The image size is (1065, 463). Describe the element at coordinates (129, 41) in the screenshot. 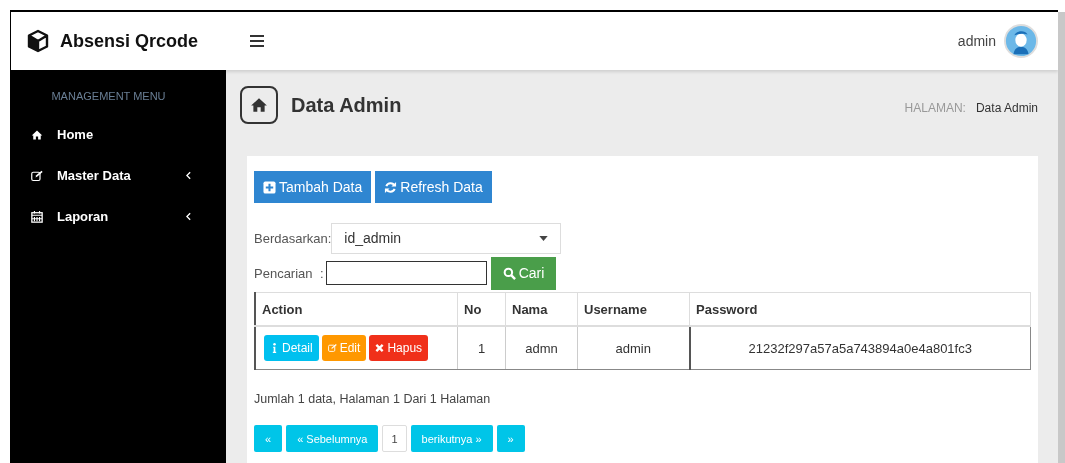

I see `app-title: Absensi Qrcode` at that location.